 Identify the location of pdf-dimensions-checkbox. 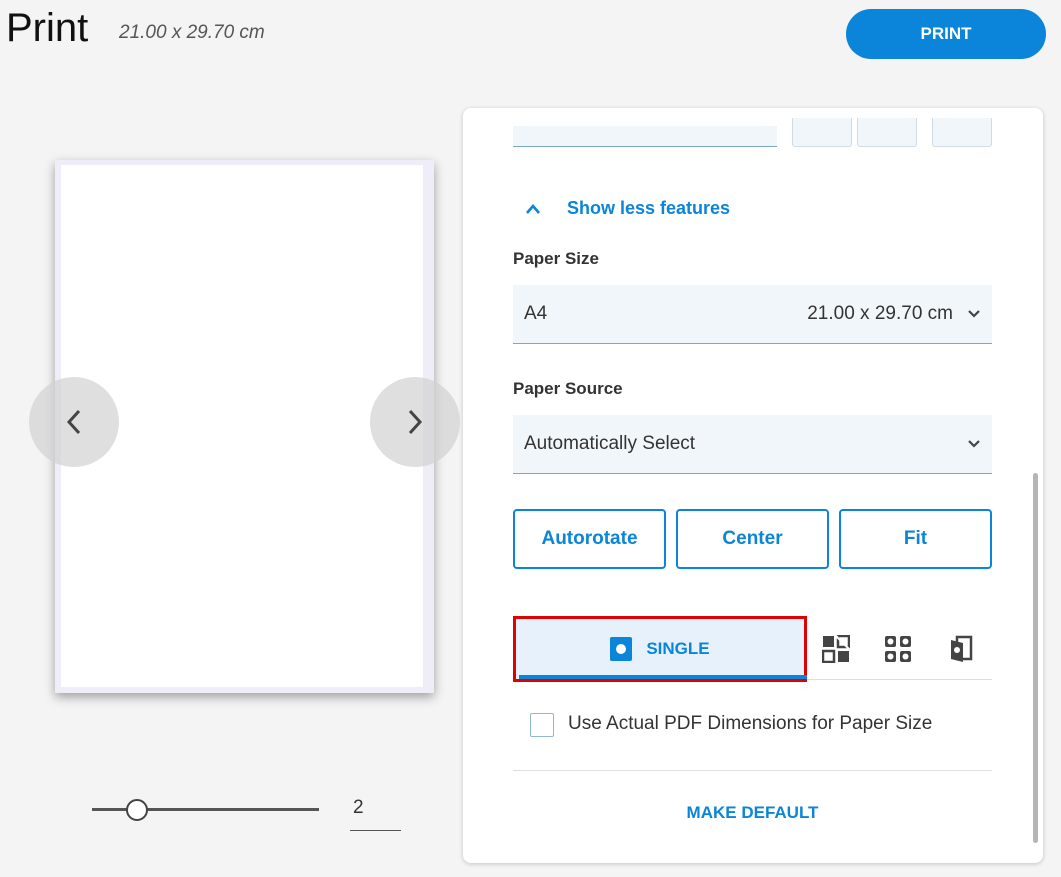
(542, 725).